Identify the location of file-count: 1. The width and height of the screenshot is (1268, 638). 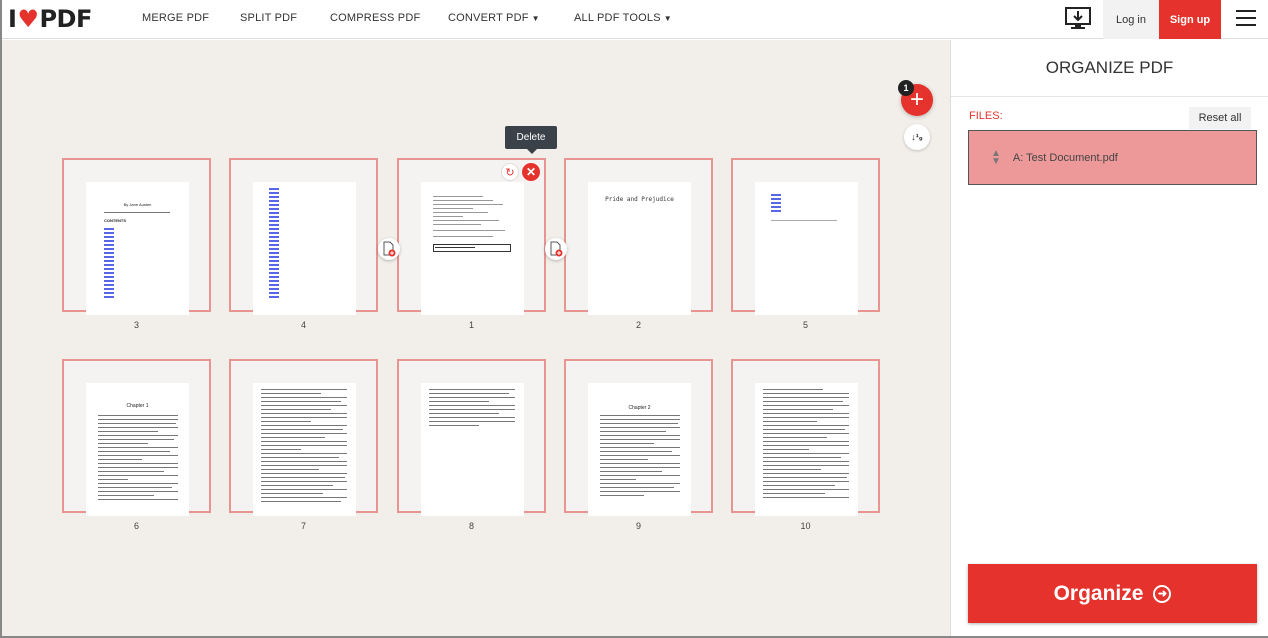
(906, 88).